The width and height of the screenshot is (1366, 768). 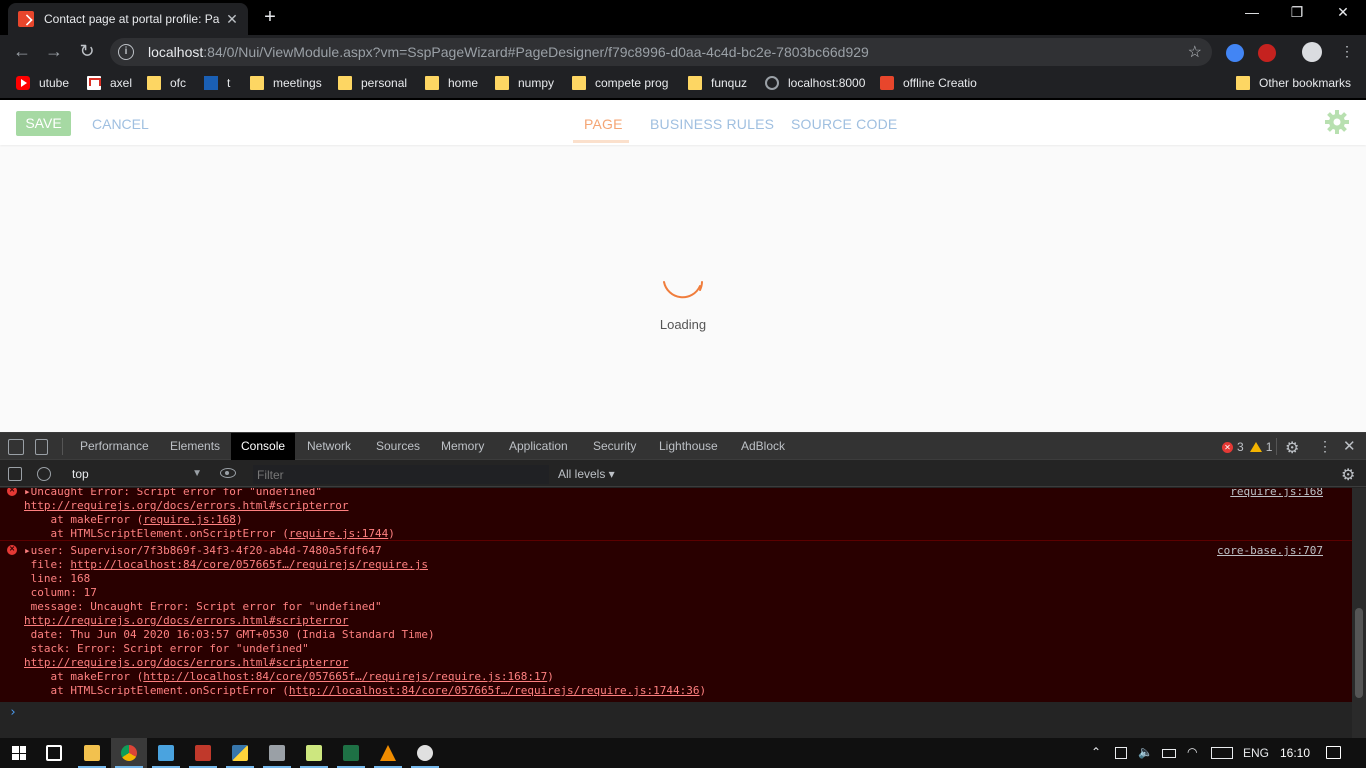 What do you see at coordinates (524, 83) in the screenshot?
I see `bookmark-numpy: numpy` at bounding box center [524, 83].